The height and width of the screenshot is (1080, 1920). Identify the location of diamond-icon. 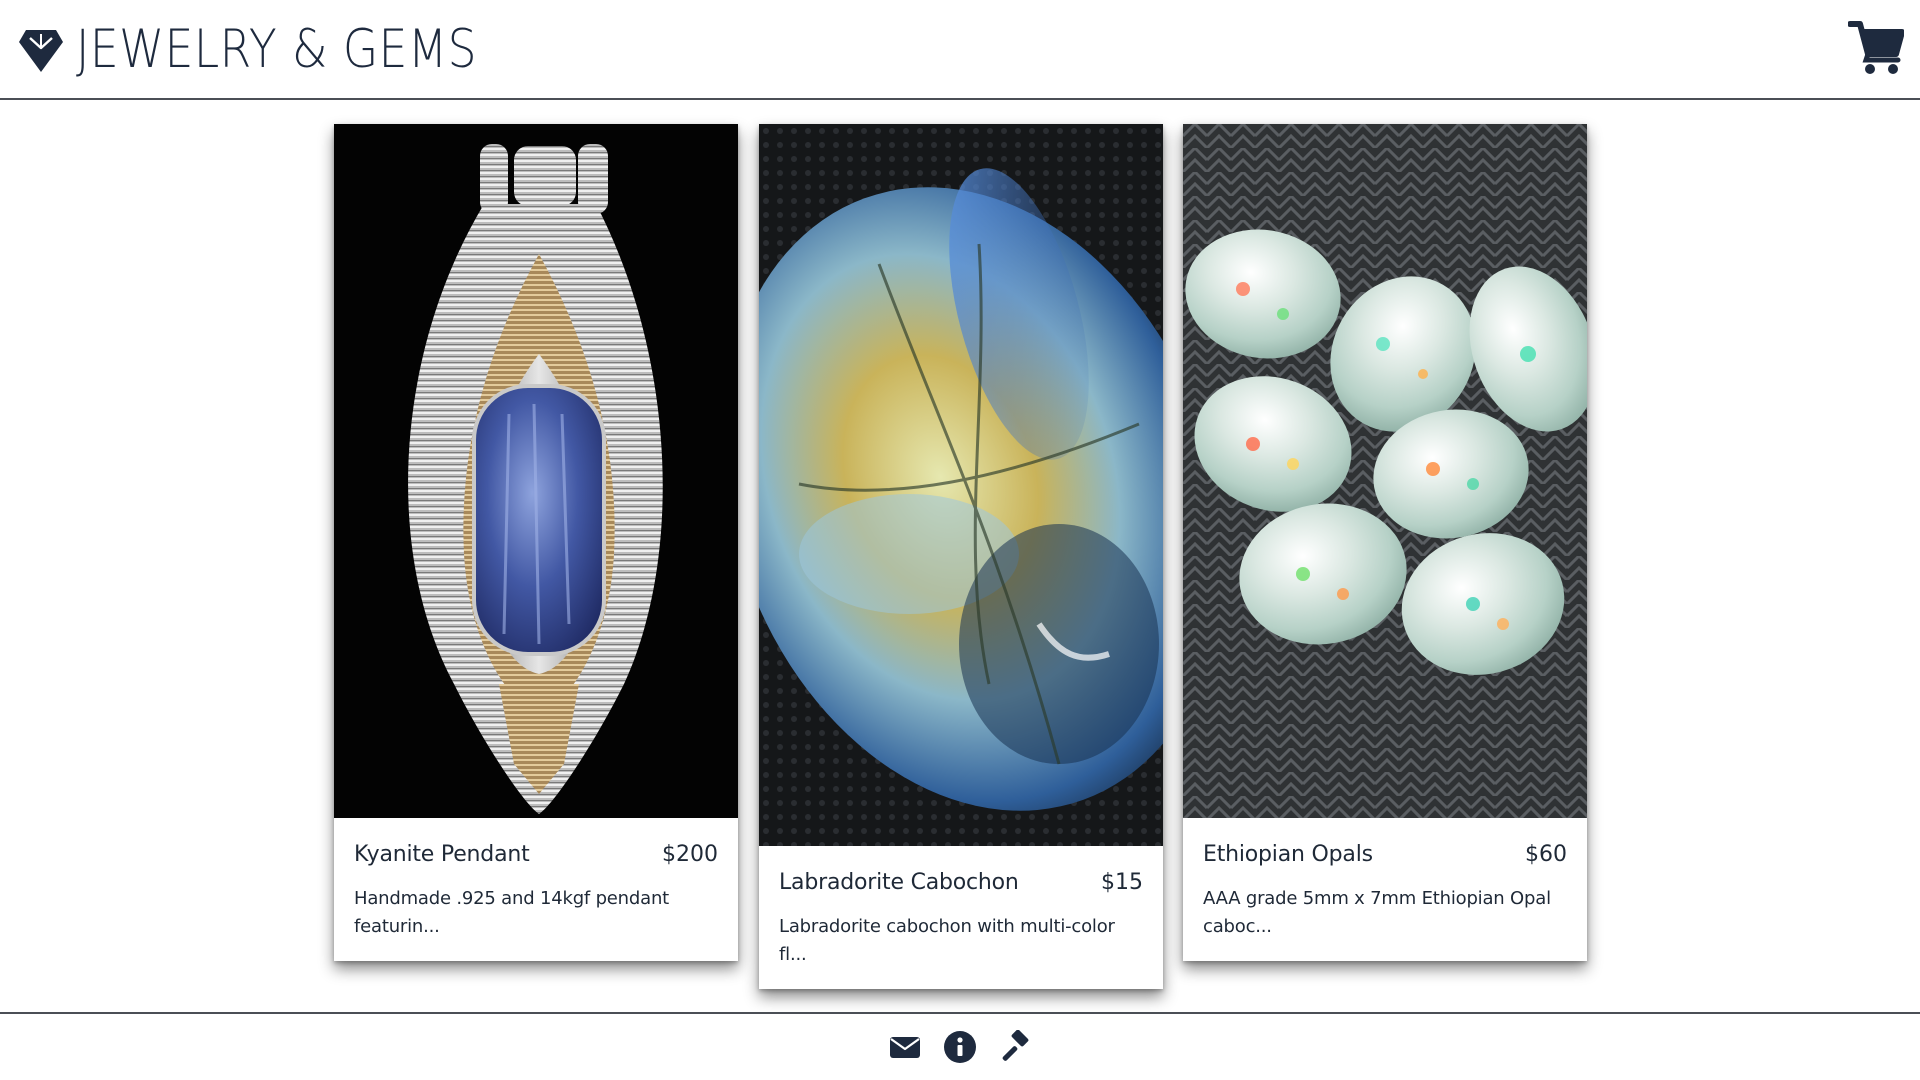
(41, 51).